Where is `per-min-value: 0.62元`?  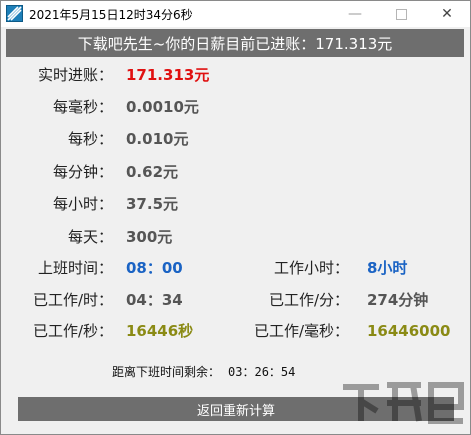
per-min-value: 0.62元 is located at coordinates (152, 172).